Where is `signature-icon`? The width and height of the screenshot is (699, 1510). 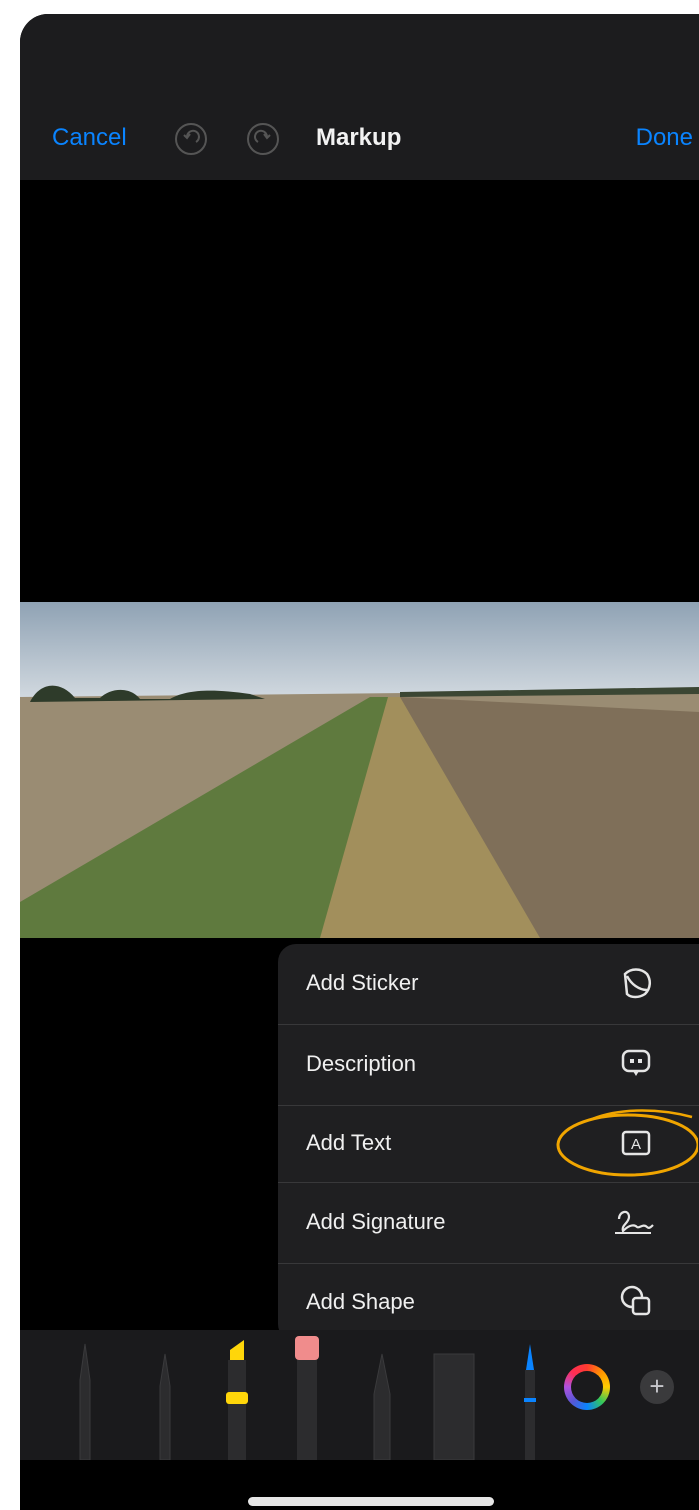 signature-icon is located at coordinates (633, 1221).